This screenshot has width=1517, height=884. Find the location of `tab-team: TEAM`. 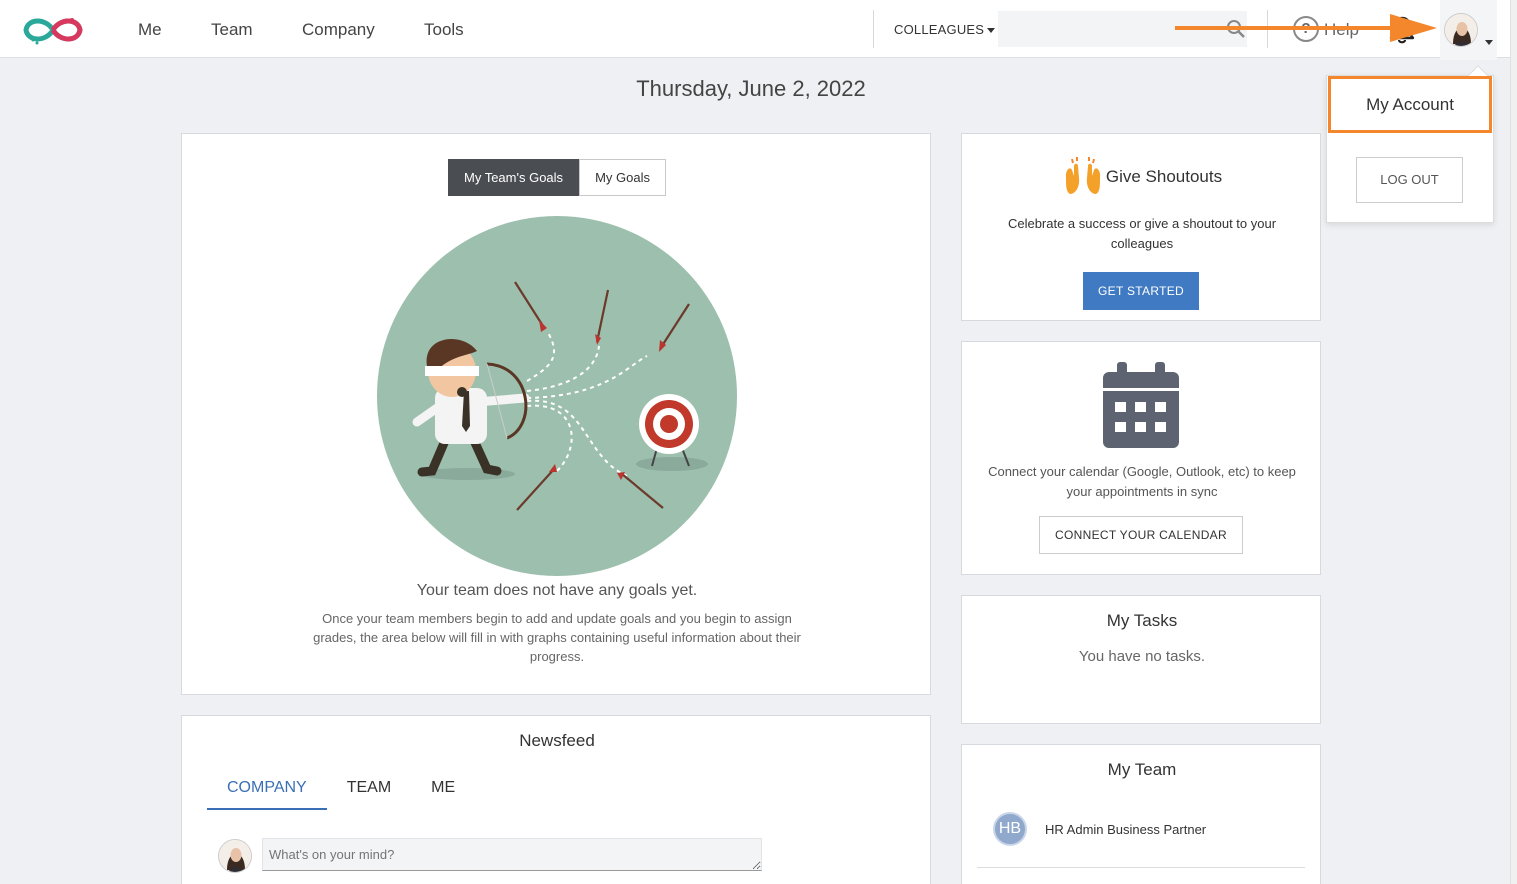

tab-team: TEAM is located at coordinates (369, 791).